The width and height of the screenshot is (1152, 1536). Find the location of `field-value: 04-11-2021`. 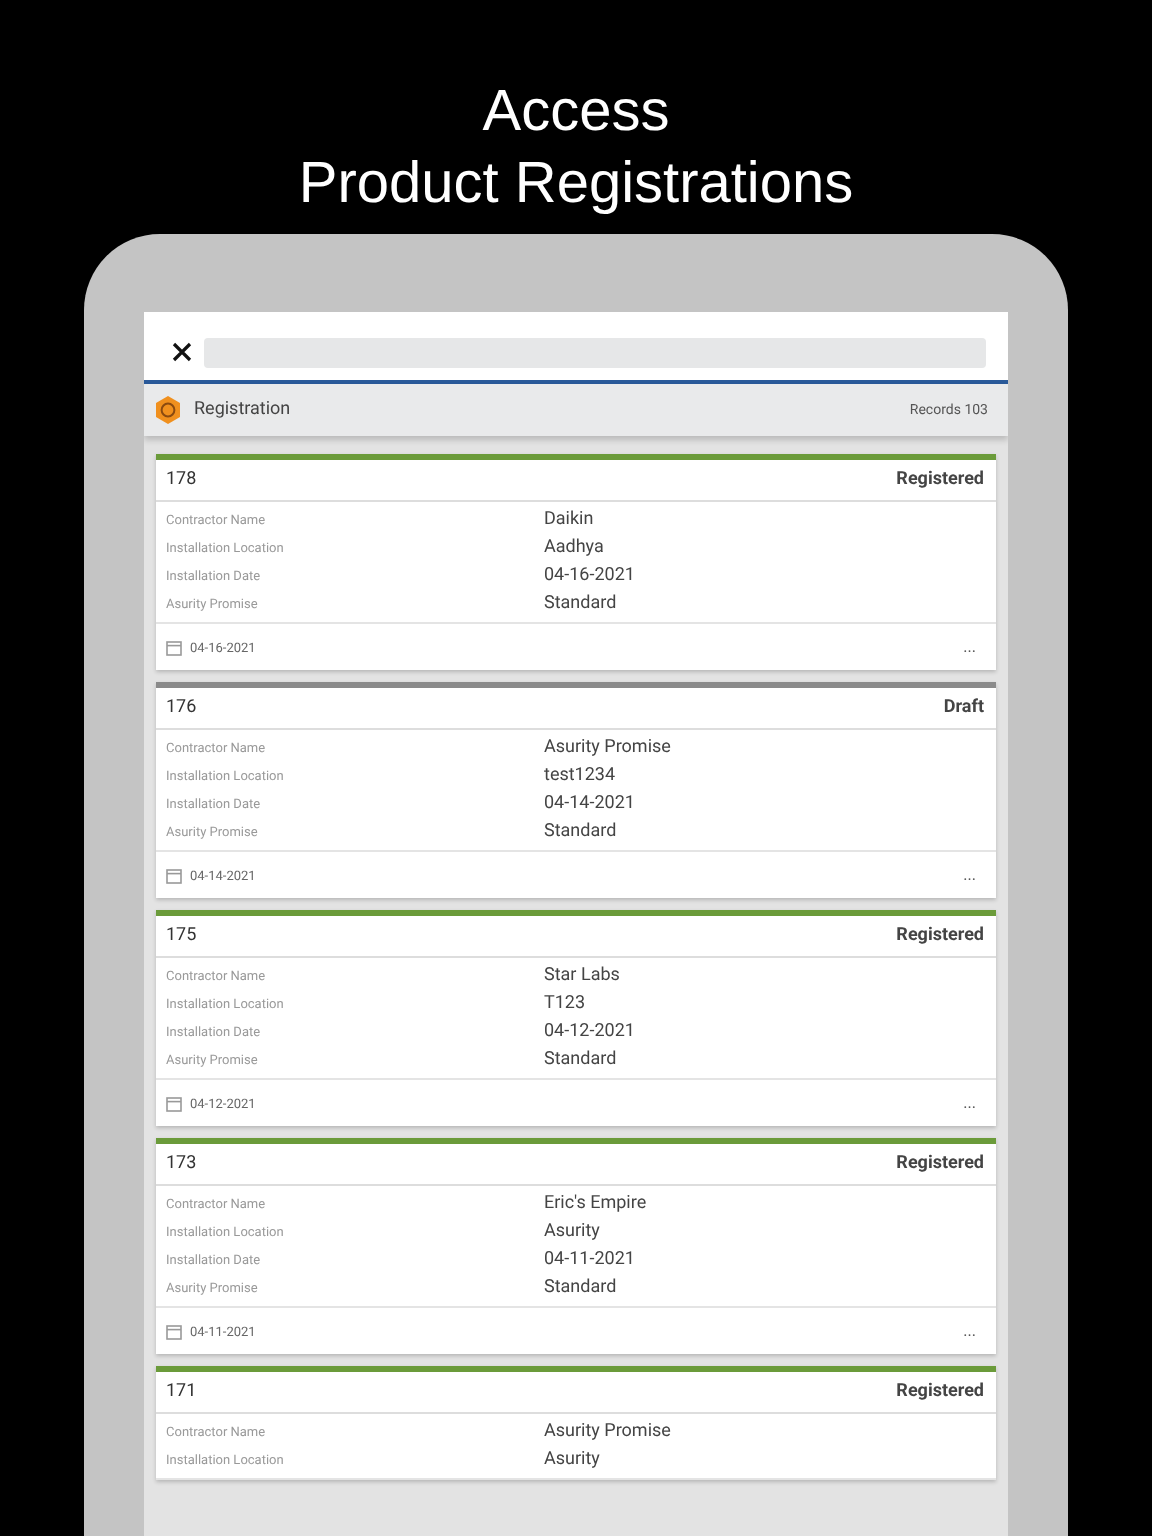

field-value: 04-11-2021 is located at coordinates (590, 1260).